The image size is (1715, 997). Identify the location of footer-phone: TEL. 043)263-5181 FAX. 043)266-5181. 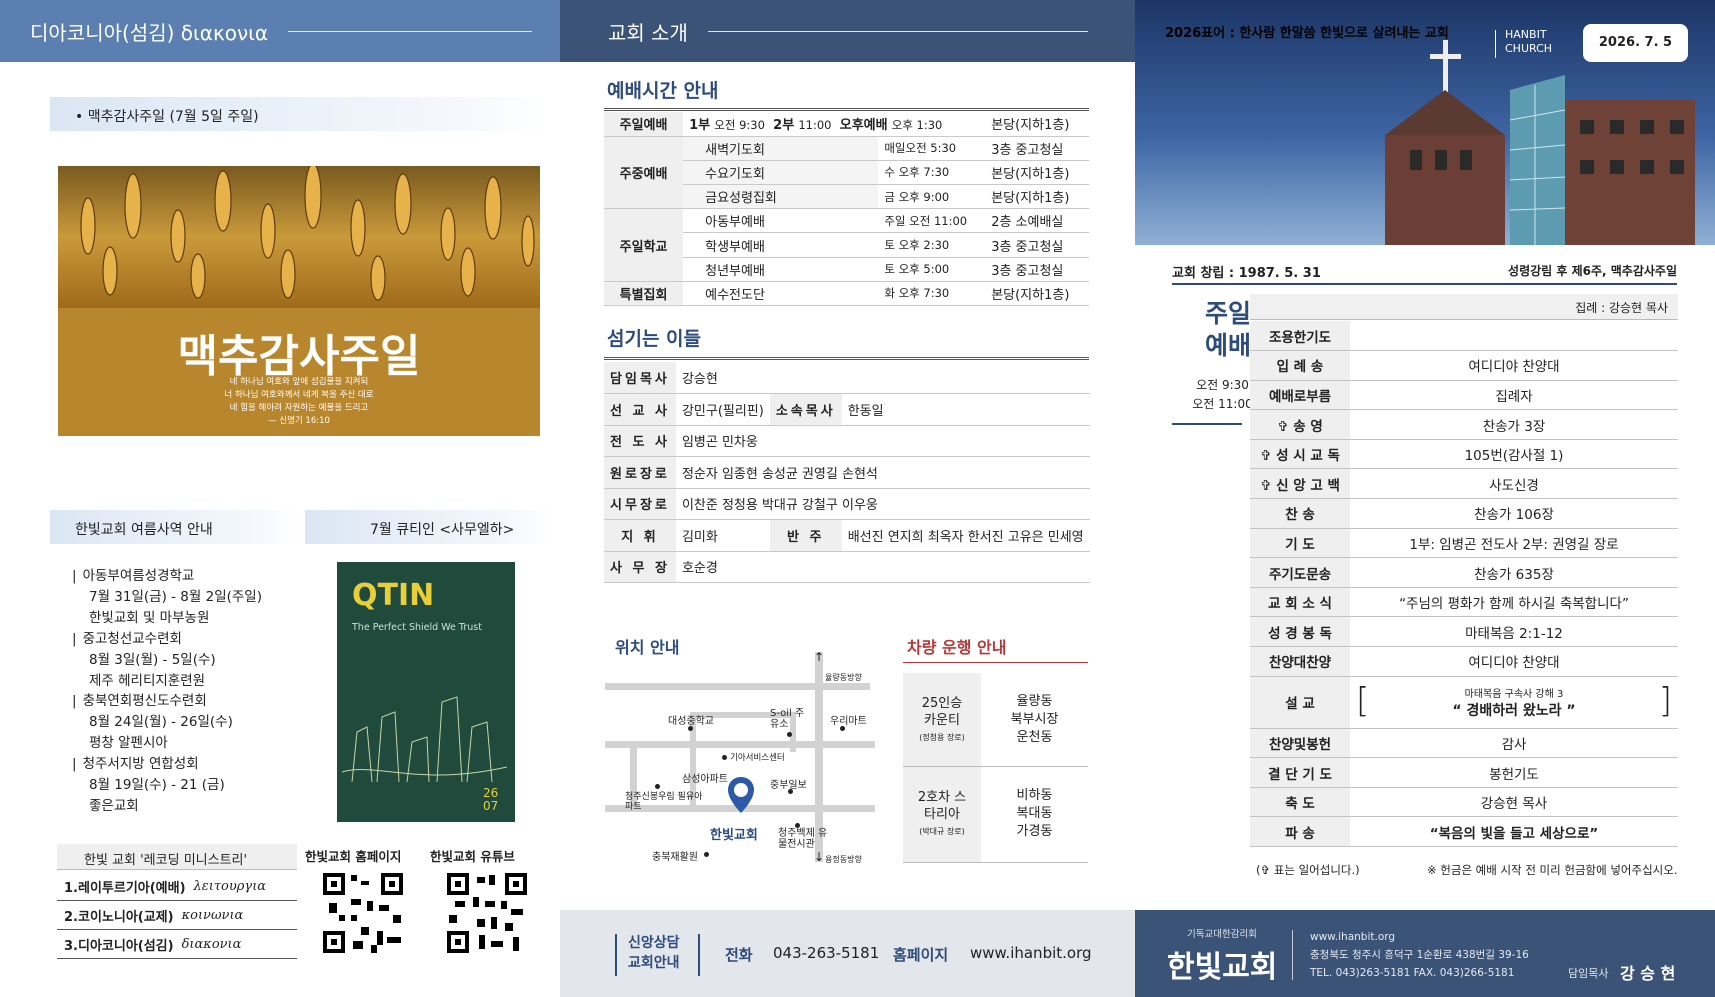
(1412, 973).